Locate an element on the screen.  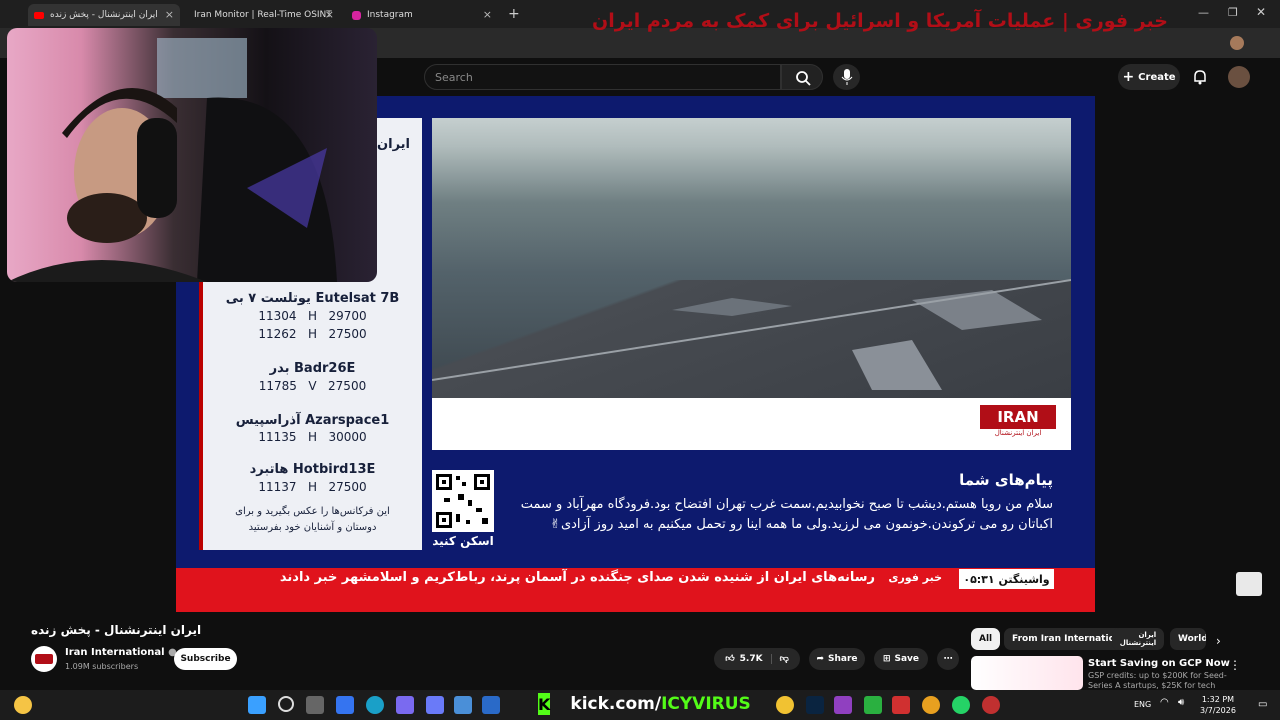
chip-all: All is located at coordinates (986, 639).